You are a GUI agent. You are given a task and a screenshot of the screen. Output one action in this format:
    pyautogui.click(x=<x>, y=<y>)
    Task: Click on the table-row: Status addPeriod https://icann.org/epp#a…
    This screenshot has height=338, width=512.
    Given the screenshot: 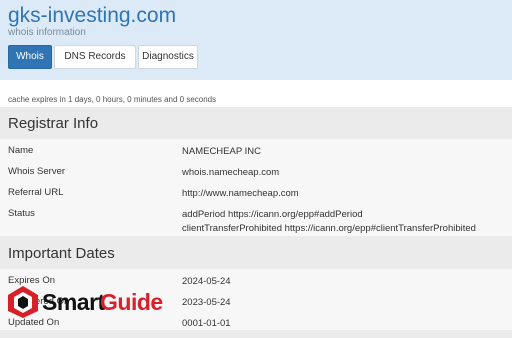 What is the action you would take?
    pyautogui.click(x=256, y=219)
    